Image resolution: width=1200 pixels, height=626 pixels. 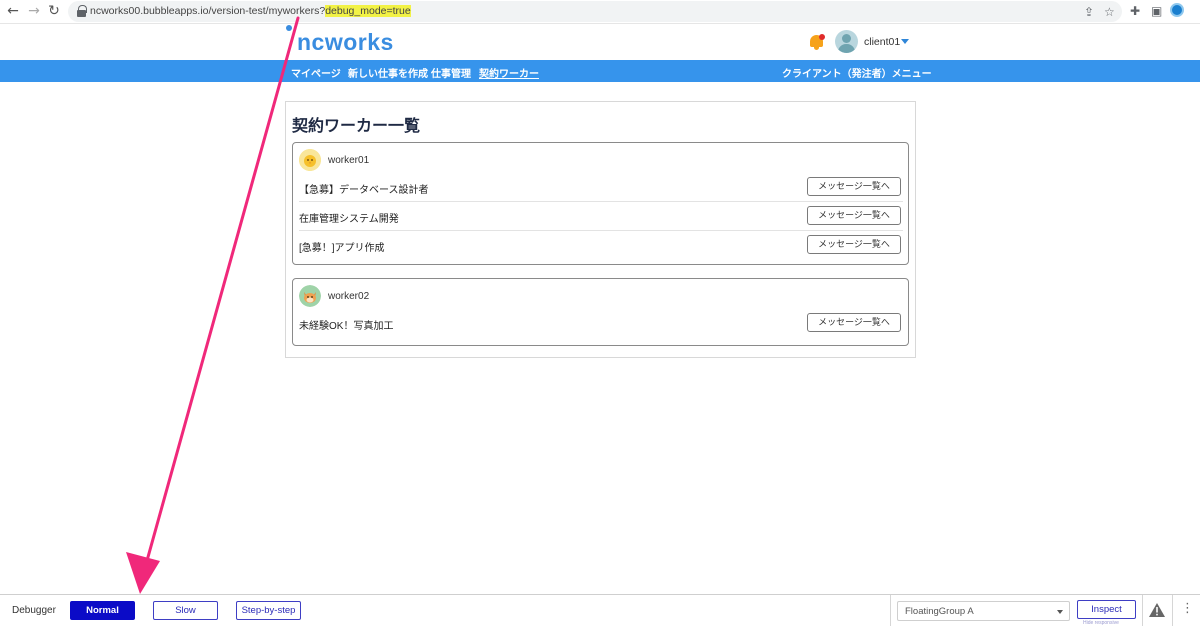 What do you see at coordinates (509, 72) in the screenshot?
I see `nav-item-contract-workers: 契約ワーカー` at bounding box center [509, 72].